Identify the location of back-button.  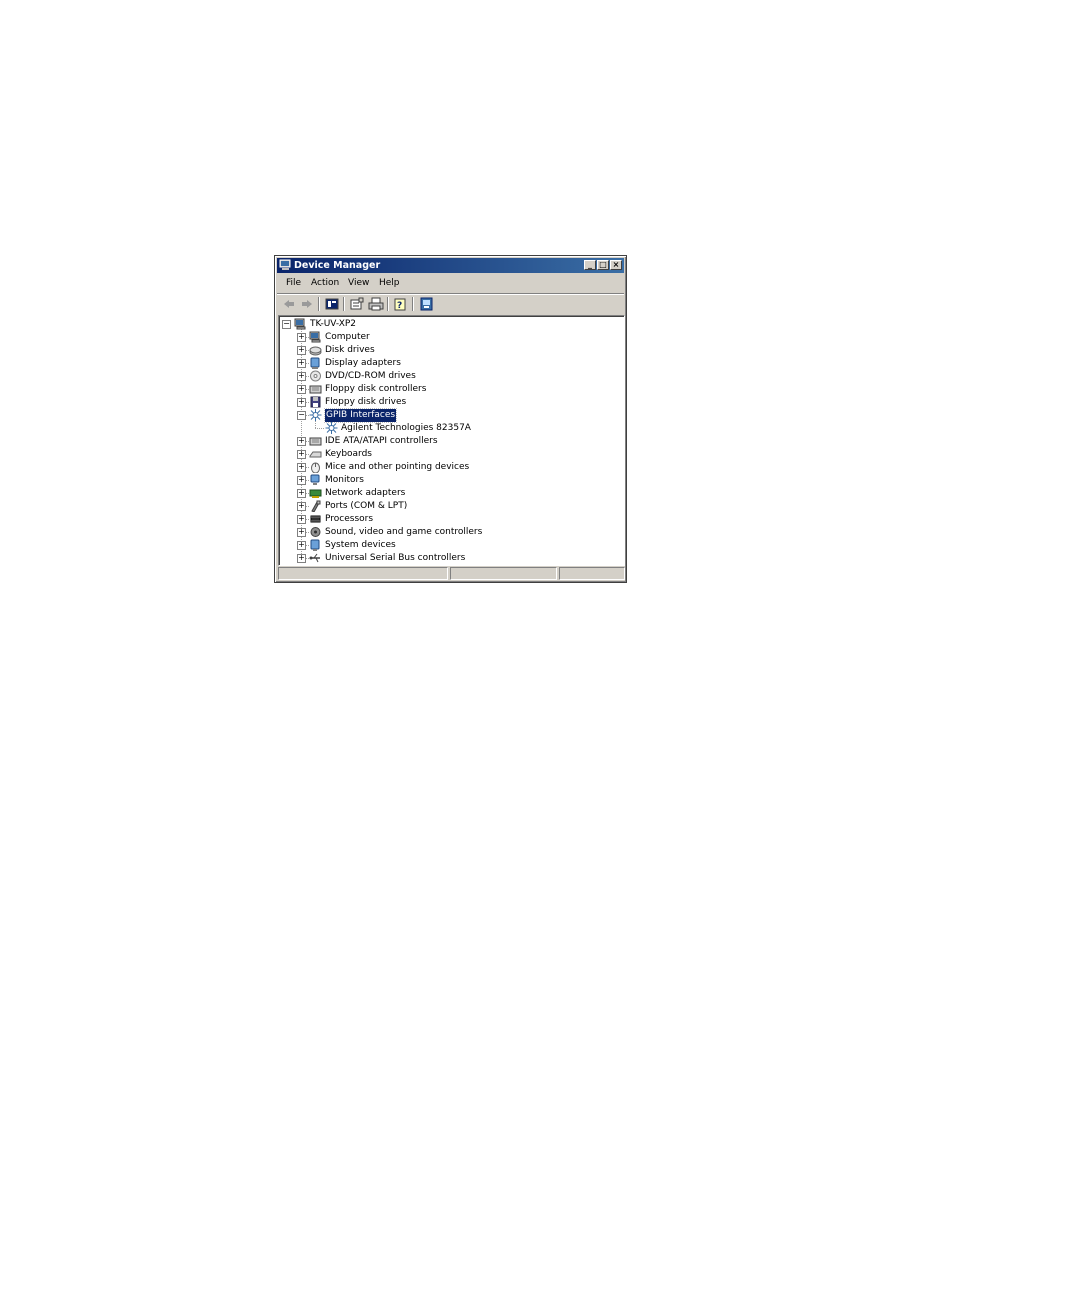
(289, 304).